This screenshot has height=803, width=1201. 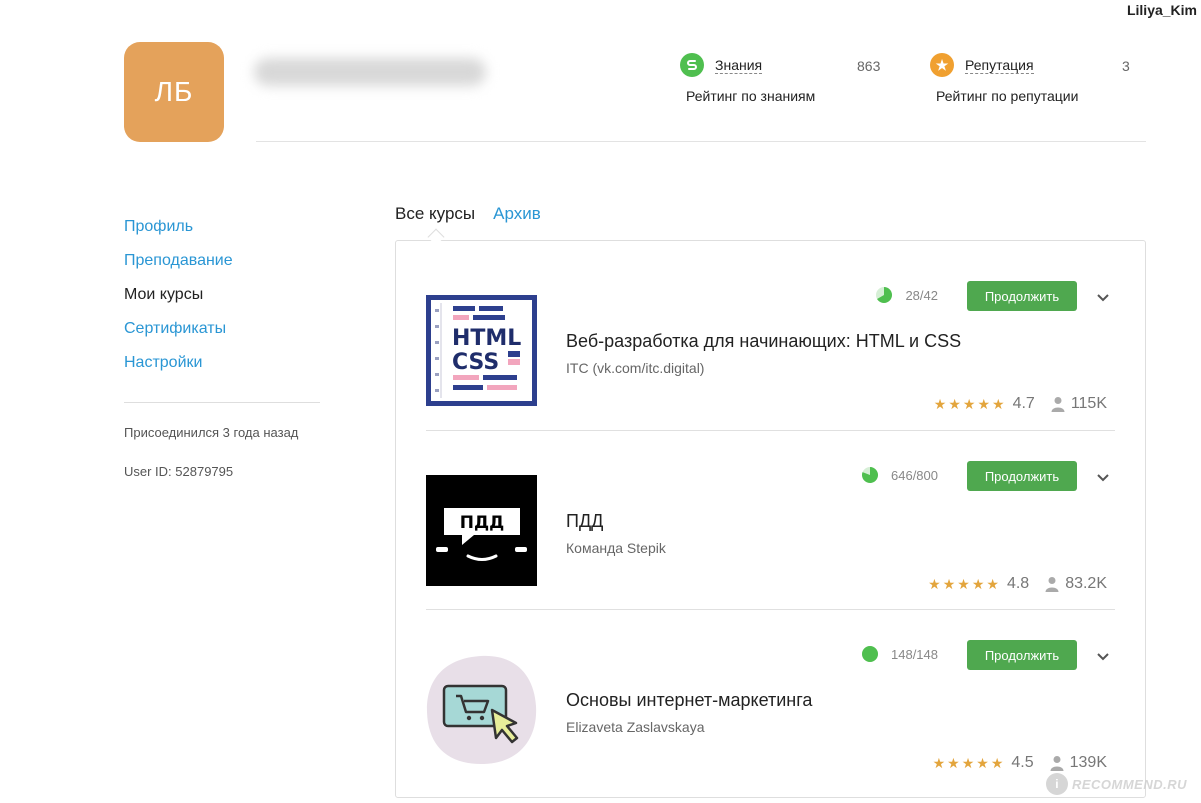 I want to click on learners-count: 139K, so click(x=1078, y=763).